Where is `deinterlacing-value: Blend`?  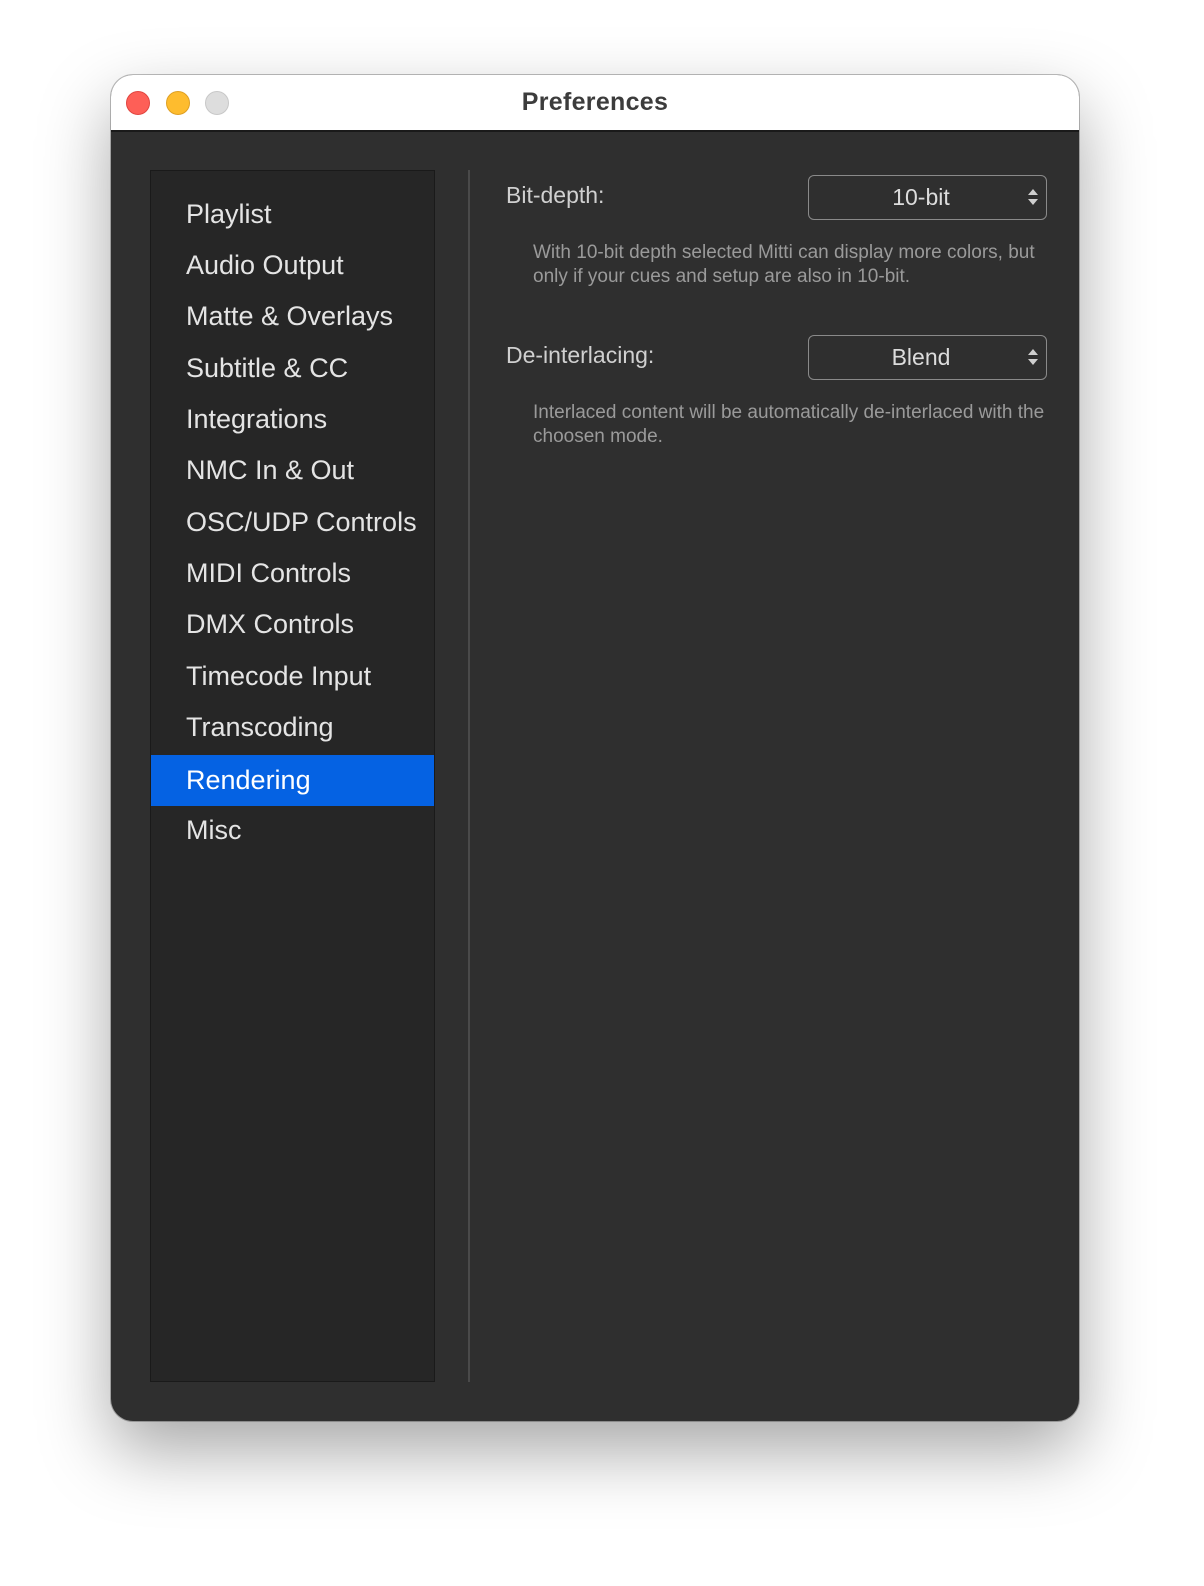 deinterlacing-value: Blend is located at coordinates (921, 357).